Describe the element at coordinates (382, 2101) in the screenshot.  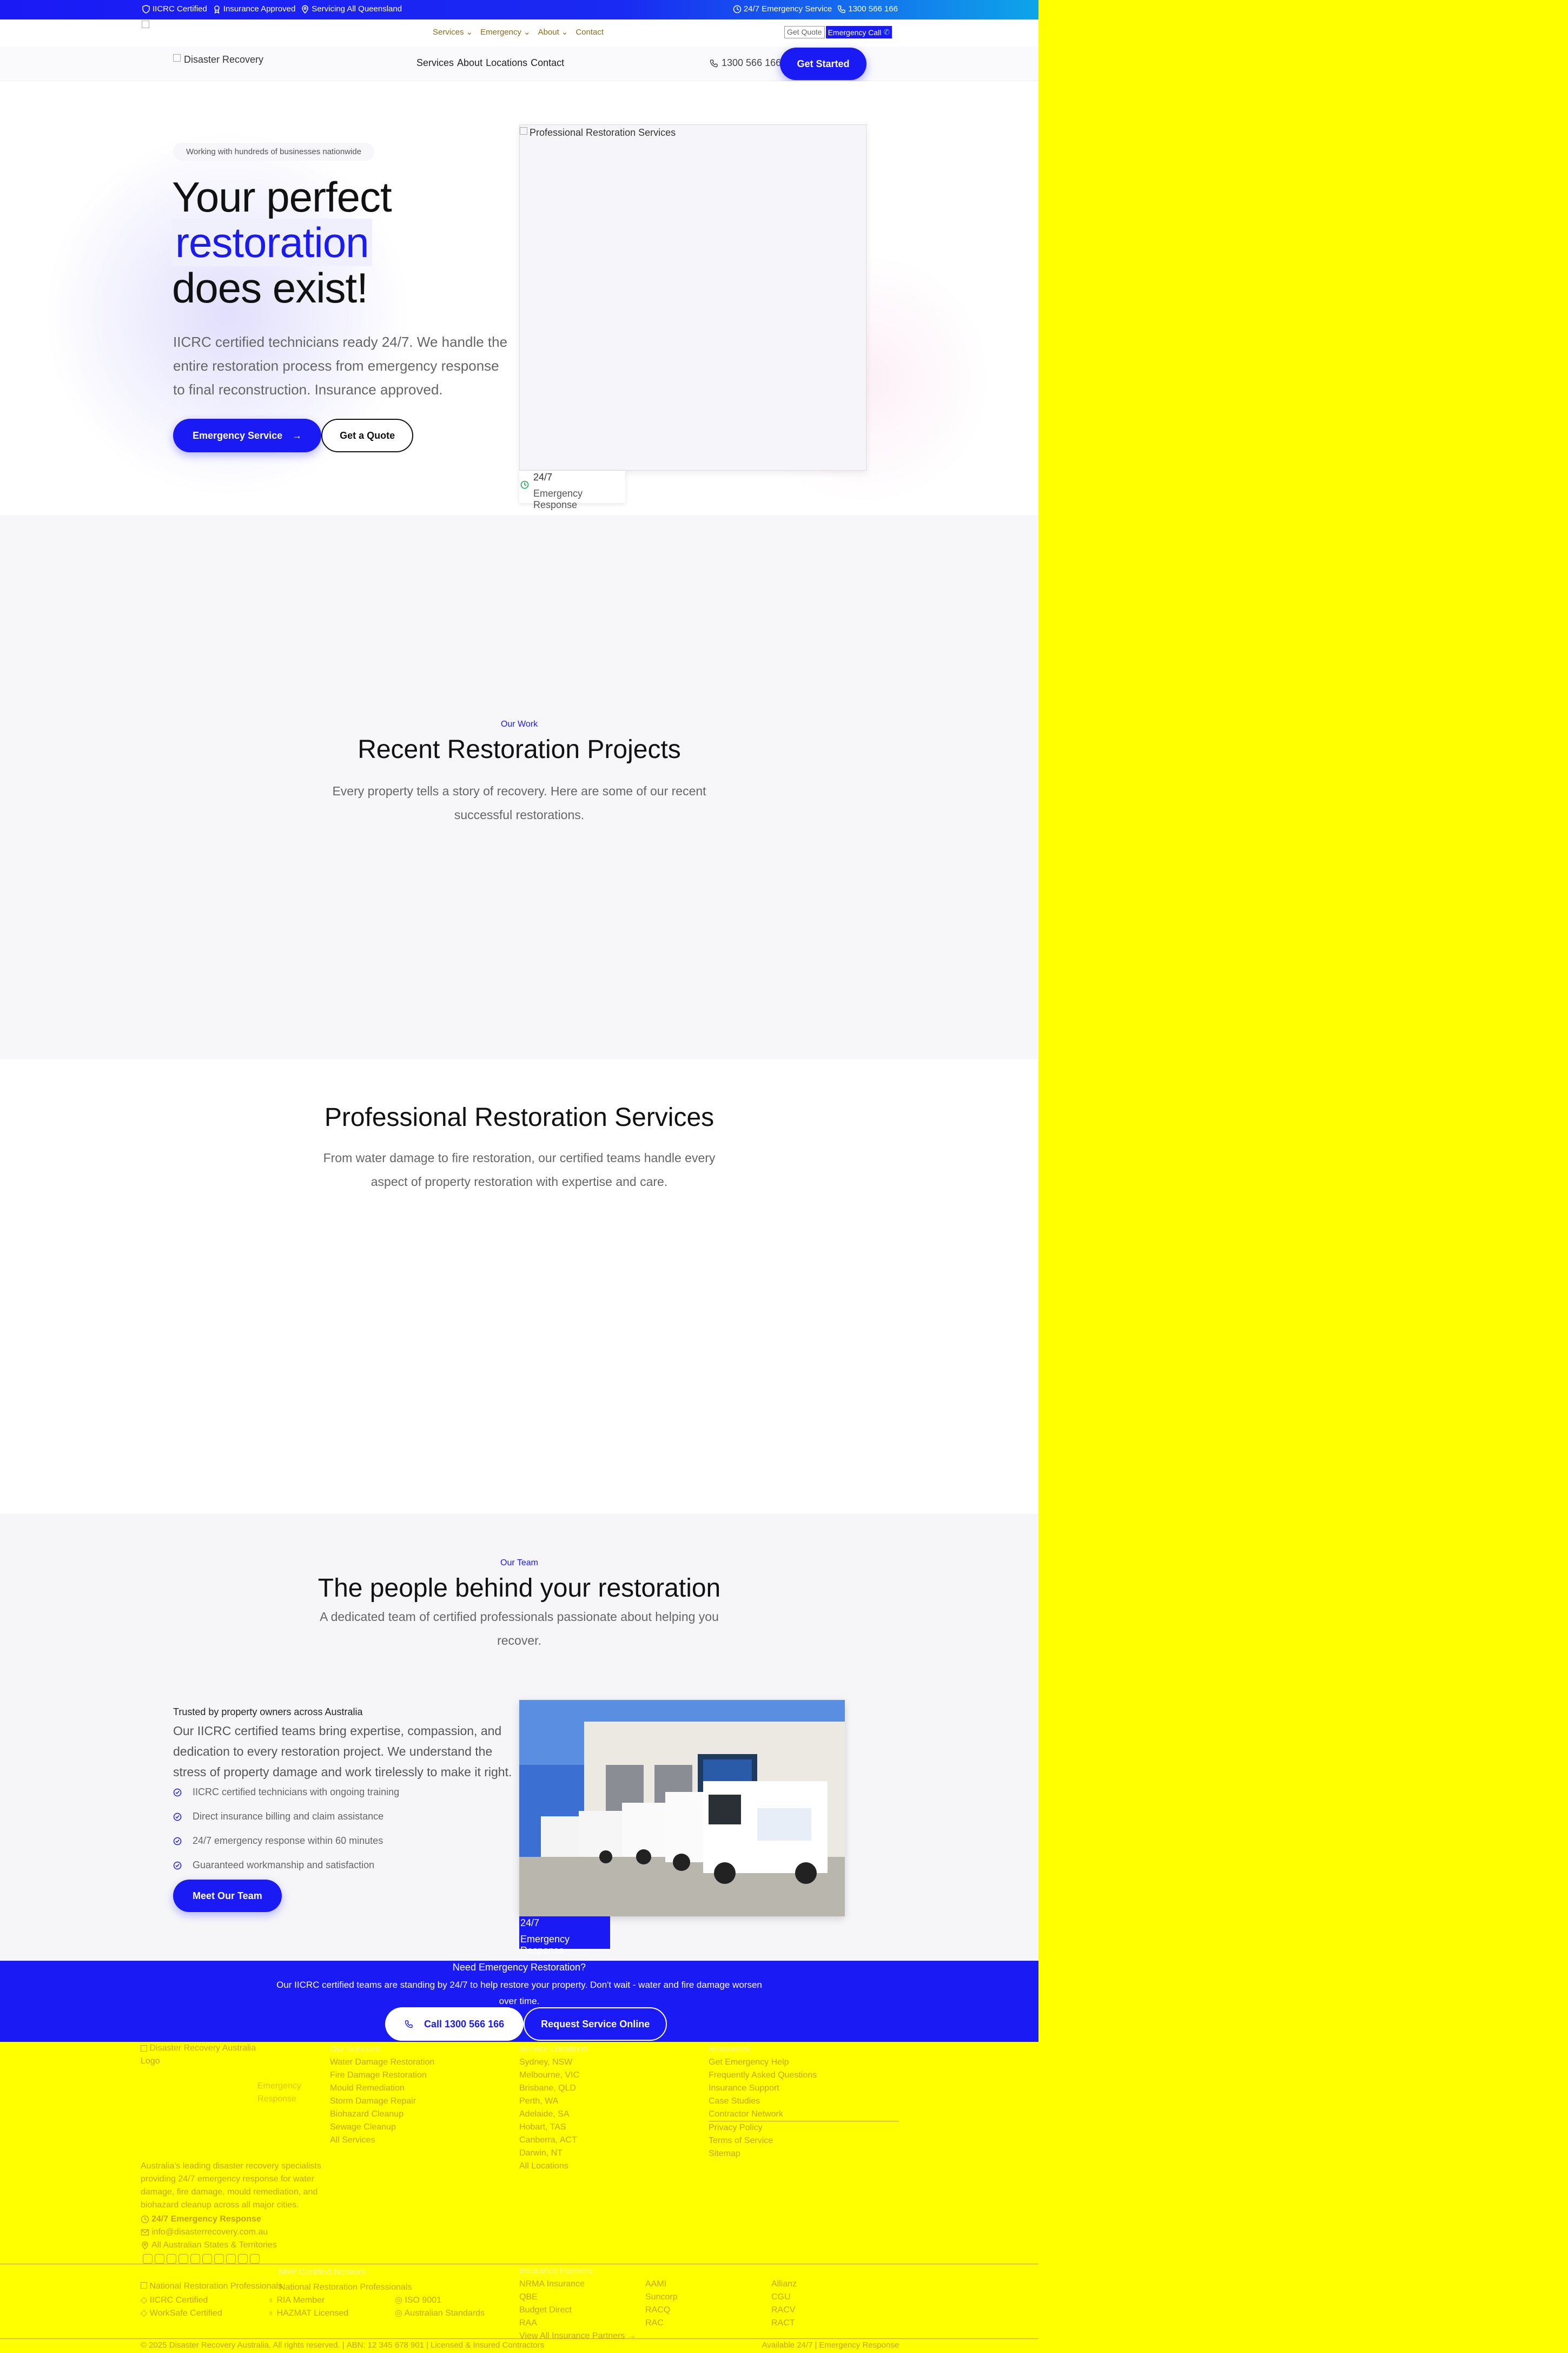
I see `footer-link: Storm Damage Repair` at that location.